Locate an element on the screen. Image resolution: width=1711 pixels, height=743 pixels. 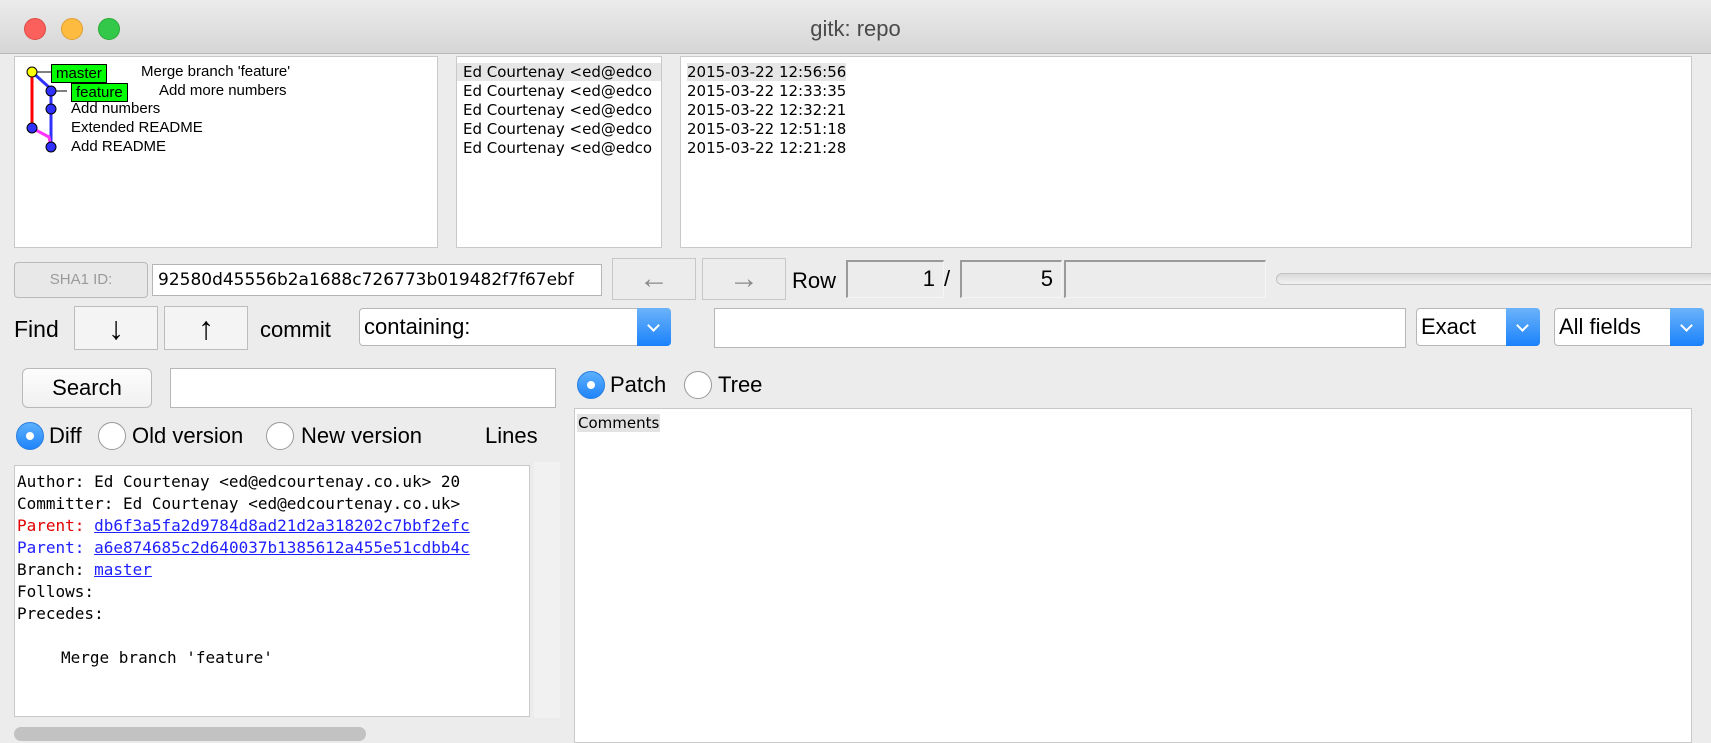
back-button: ← is located at coordinates (654, 279).